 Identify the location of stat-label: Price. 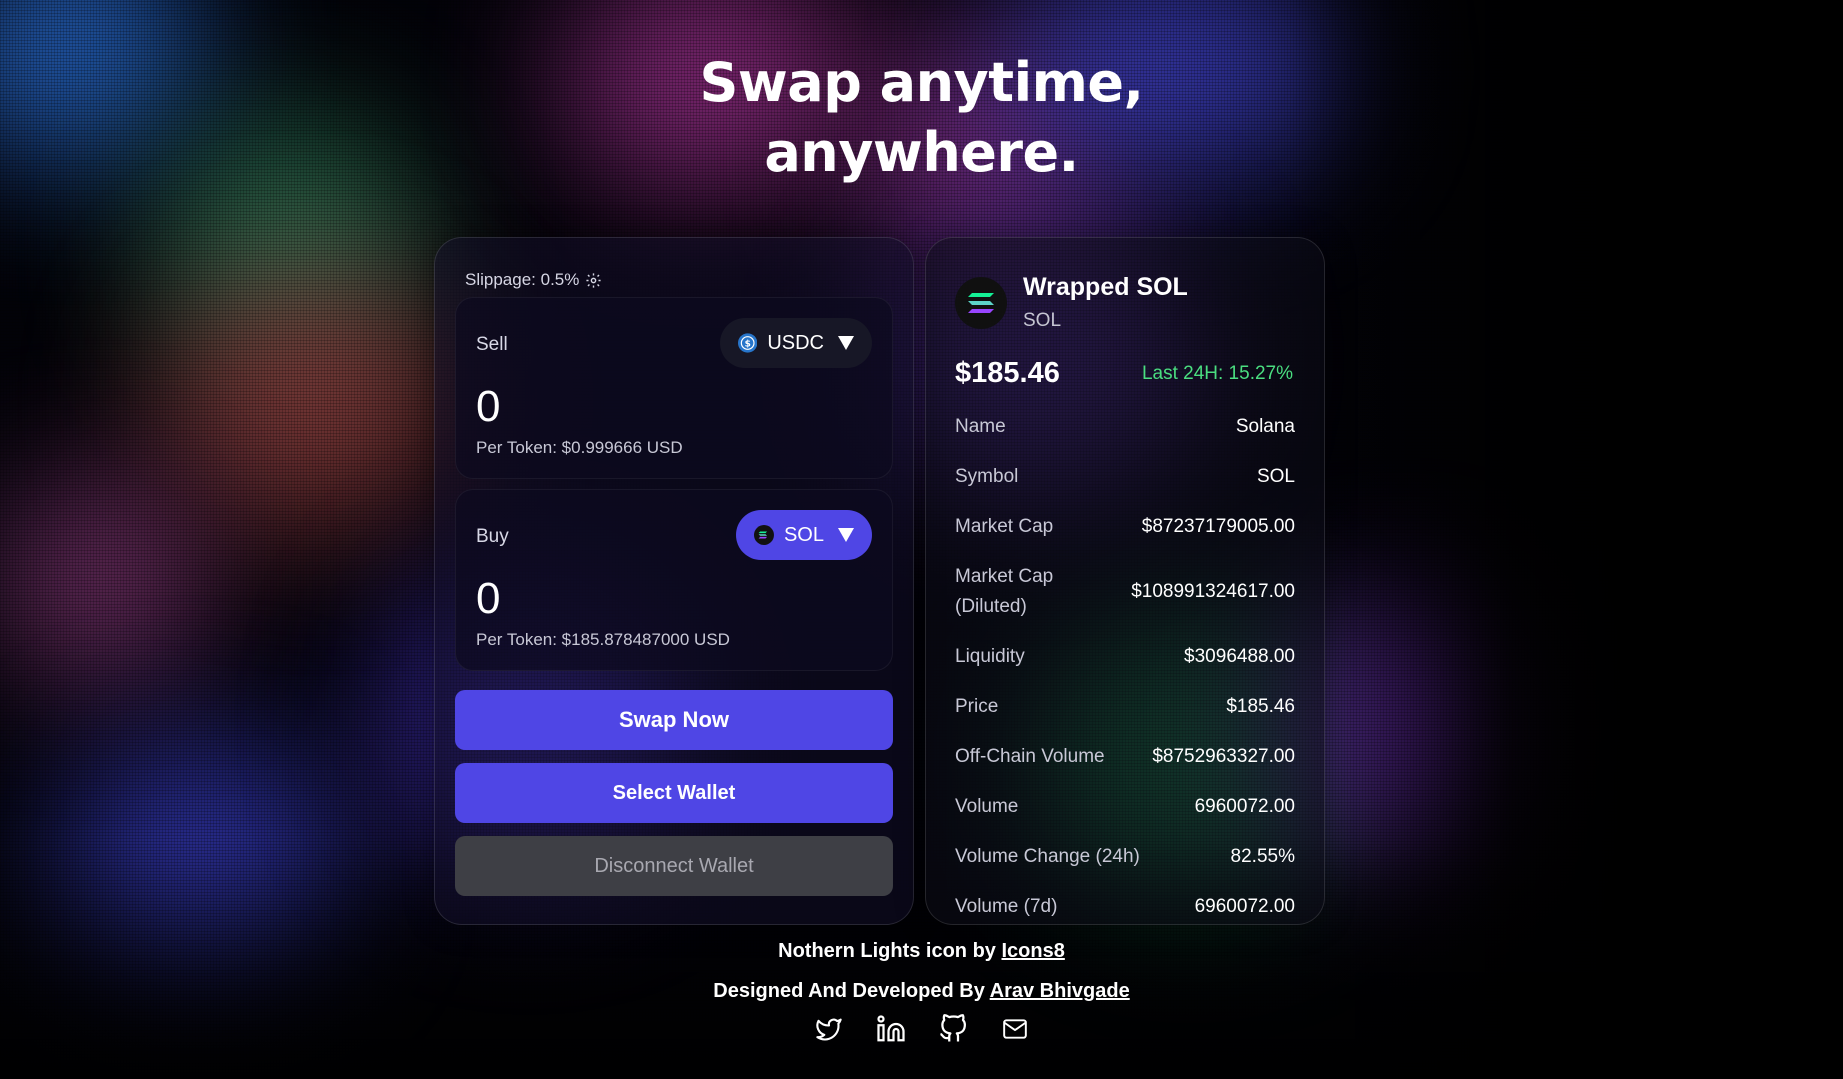
(977, 706).